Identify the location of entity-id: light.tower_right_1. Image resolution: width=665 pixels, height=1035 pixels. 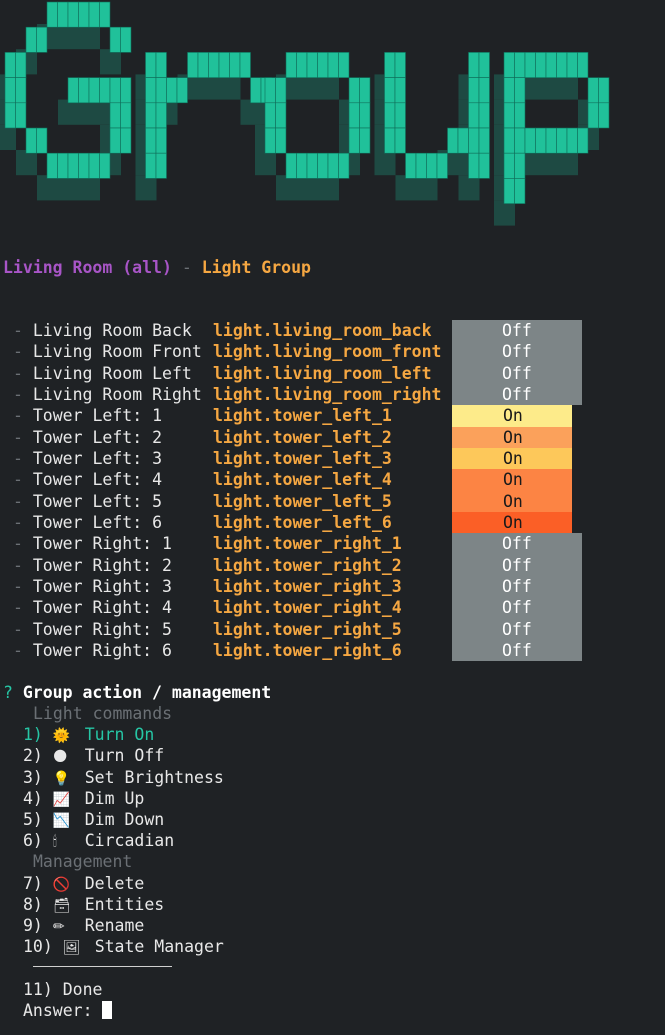
(307, 543).